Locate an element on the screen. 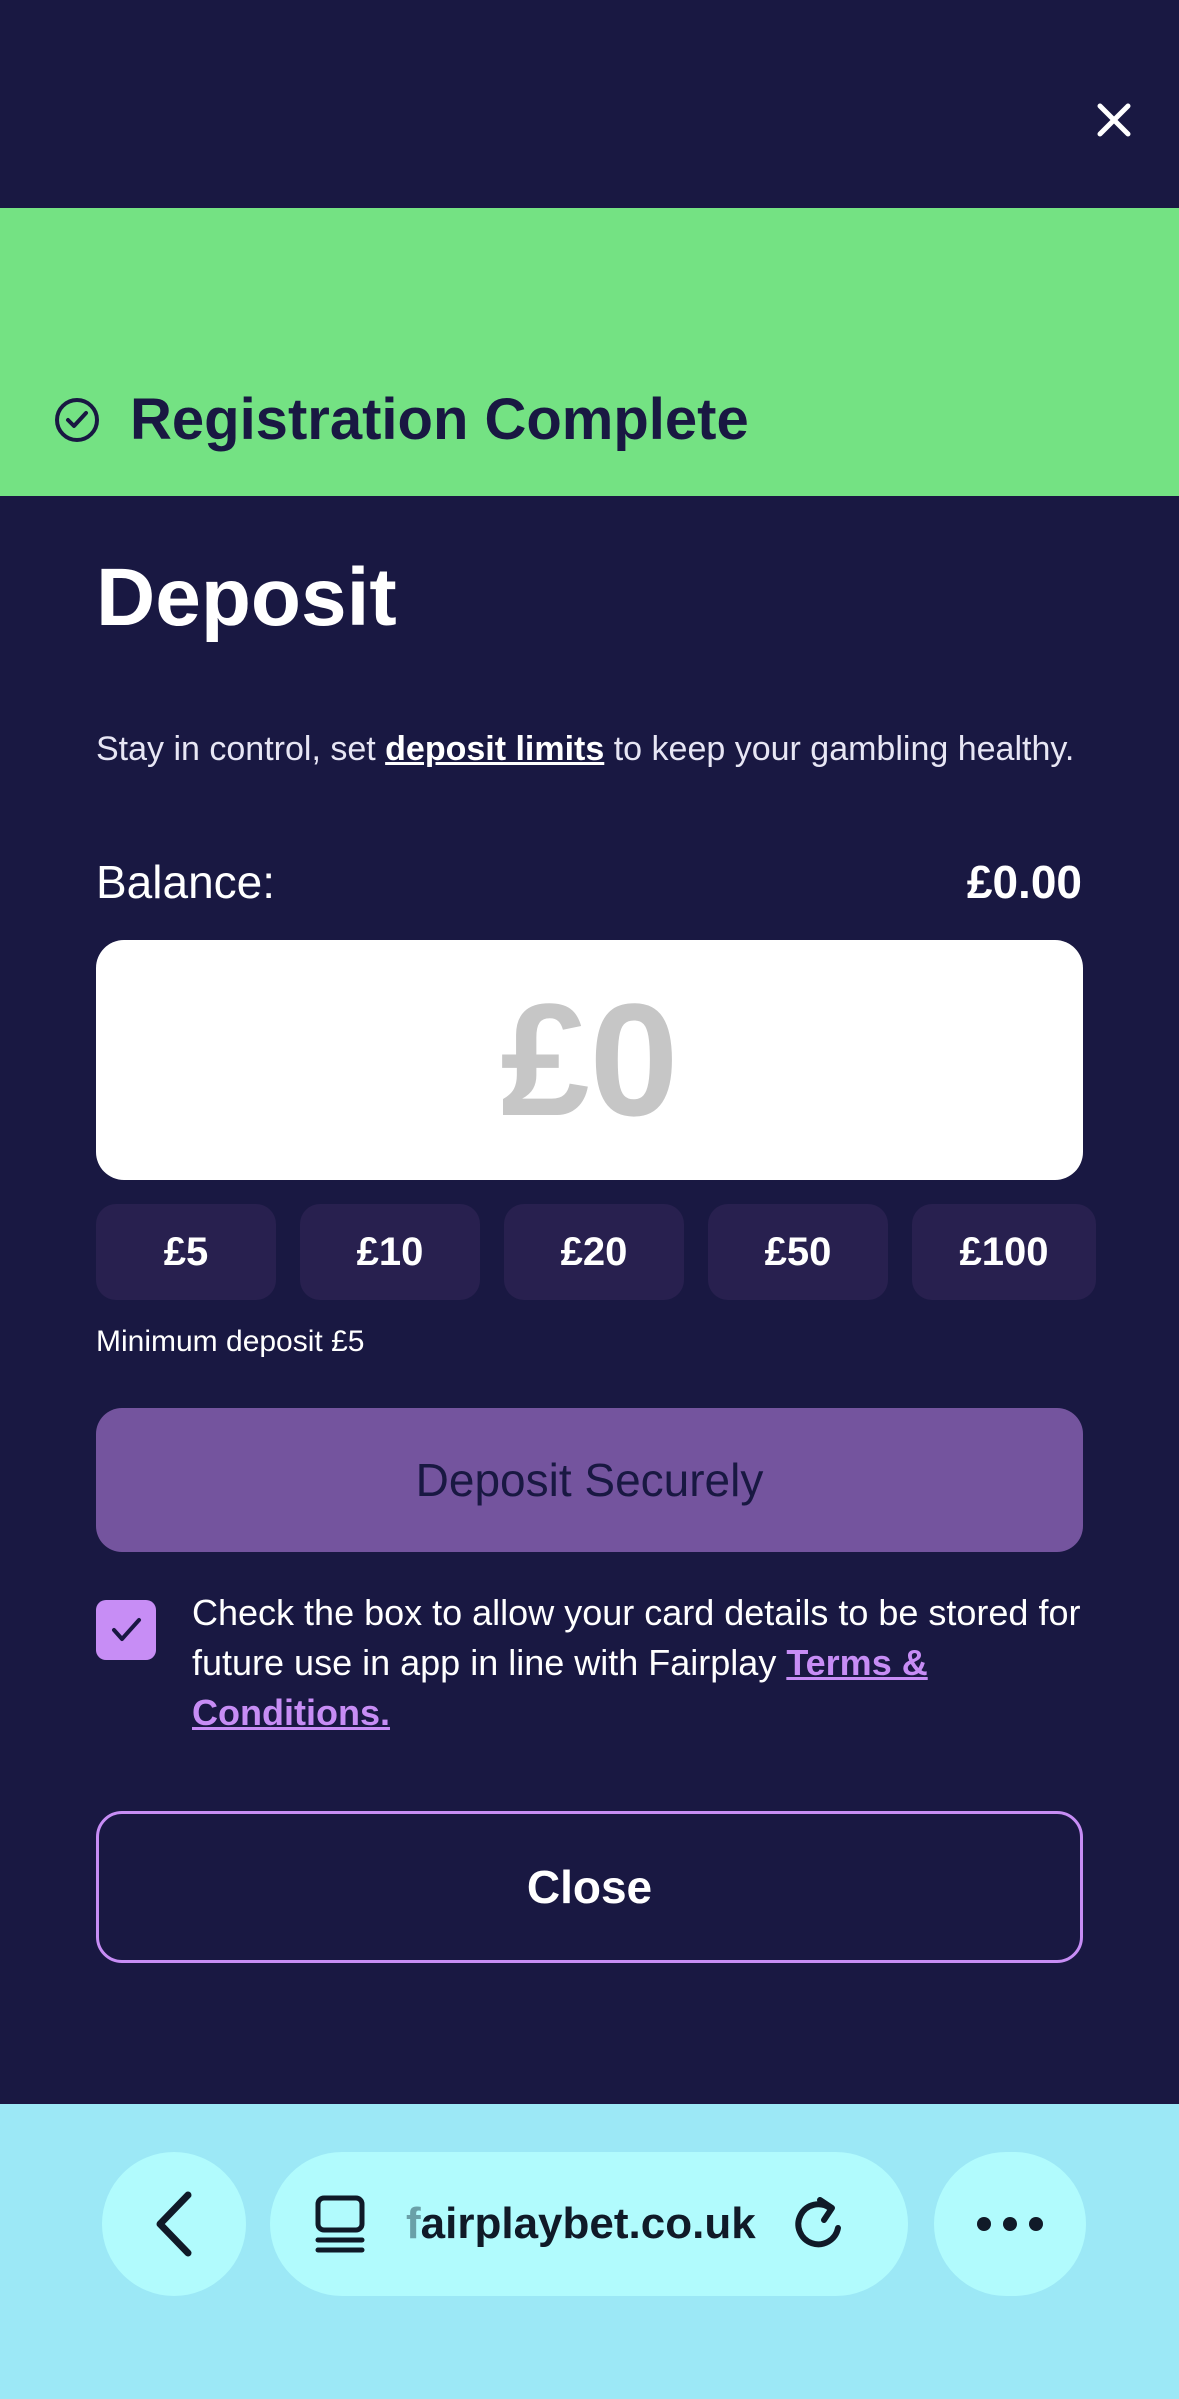 The image size is (1179, 2399). deposit-limits-link: deposit limits is located at coordinates (494, 749).